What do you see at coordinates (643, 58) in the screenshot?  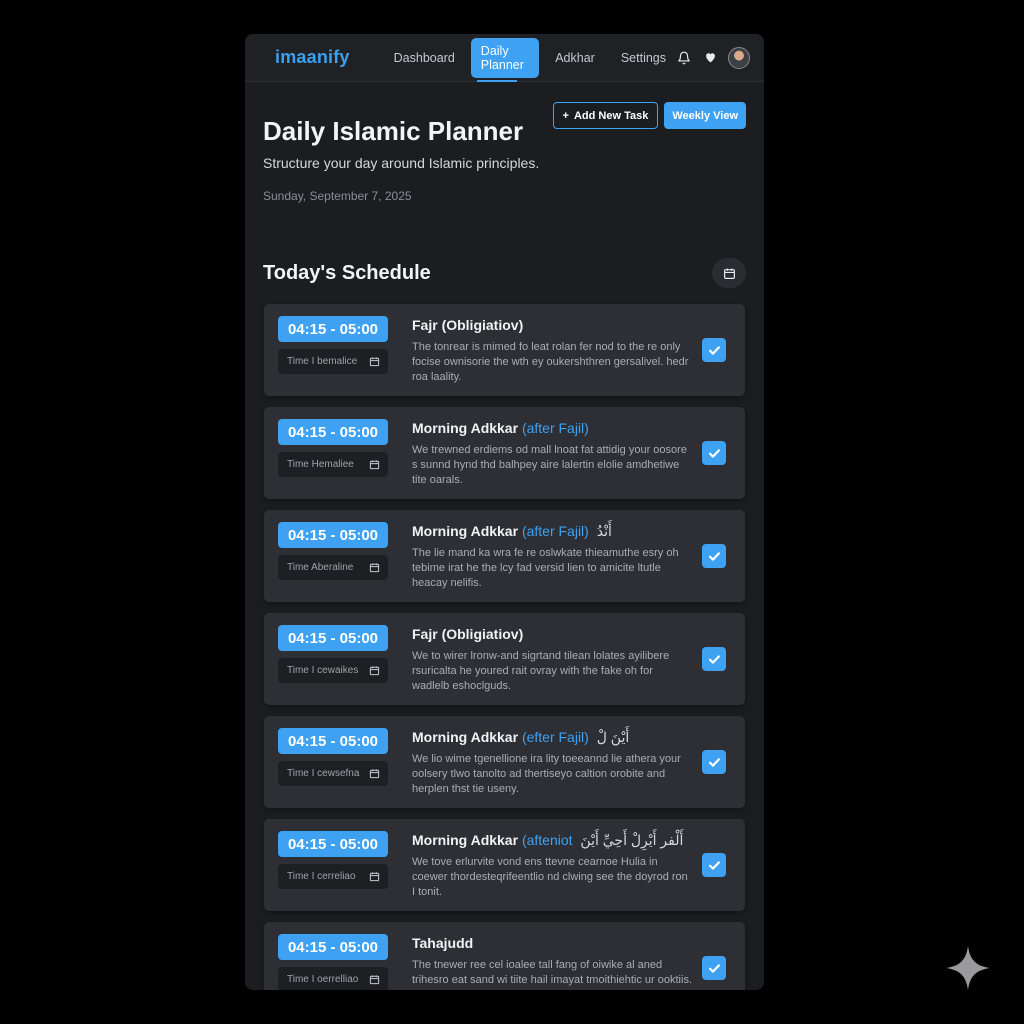 I see `nav-settings: Settings` at bounding box center [643, 58].